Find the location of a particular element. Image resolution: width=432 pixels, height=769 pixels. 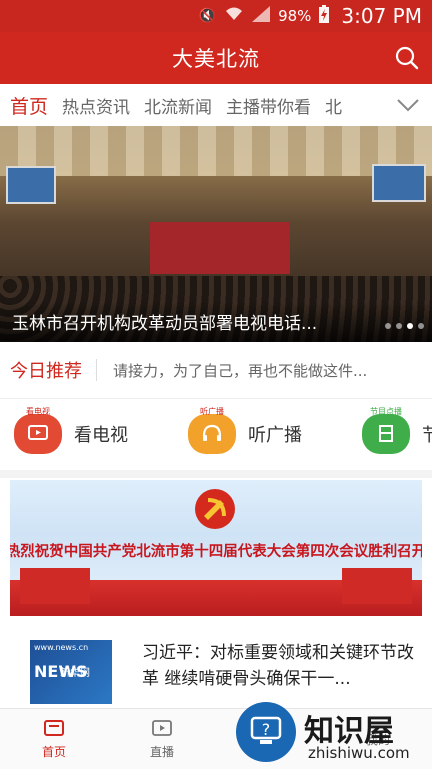

news-thumbnail: www.news.cn NEWS 新华网 is located at coordinates (71, 672).